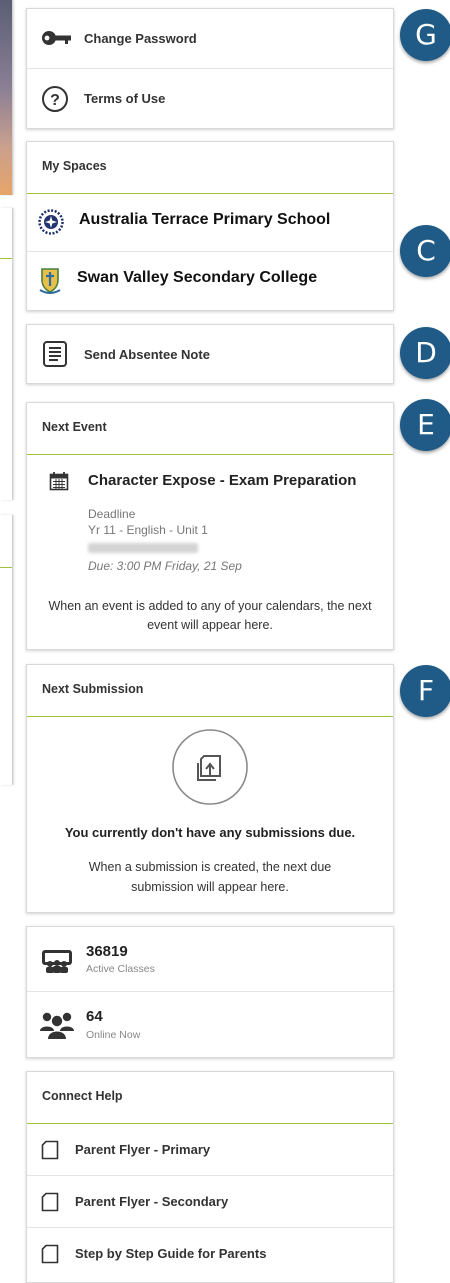  What do you see at coordinates (6, 97) in the screenshot?
I see `background-photo-edge` at bounding box center [6, 97].